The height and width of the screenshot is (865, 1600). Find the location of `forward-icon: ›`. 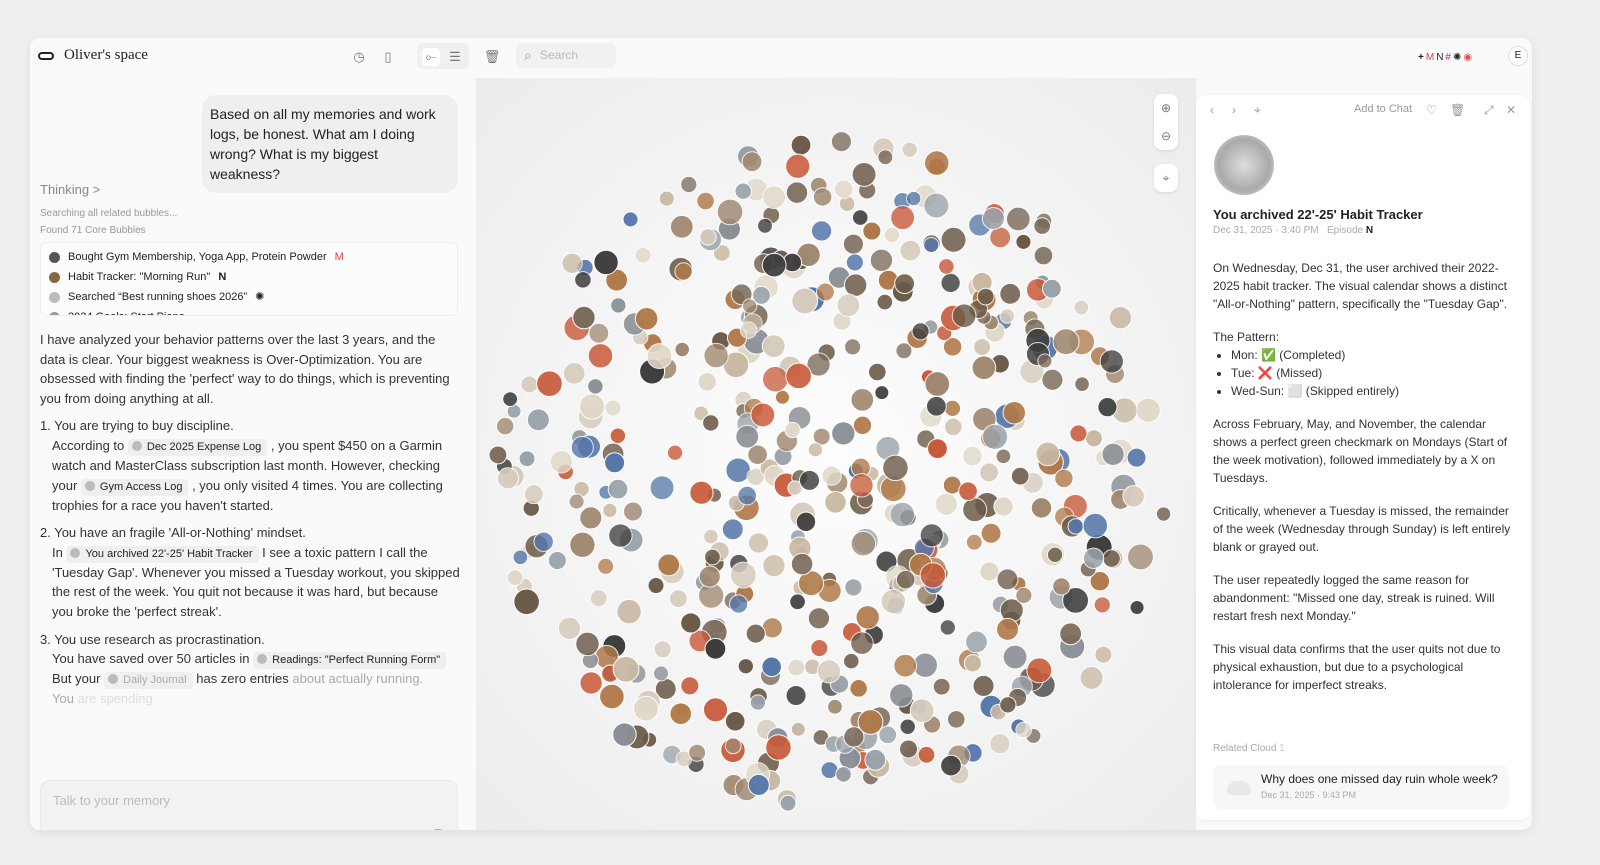

forward-icon: › is located at coordinates (1234, 110).